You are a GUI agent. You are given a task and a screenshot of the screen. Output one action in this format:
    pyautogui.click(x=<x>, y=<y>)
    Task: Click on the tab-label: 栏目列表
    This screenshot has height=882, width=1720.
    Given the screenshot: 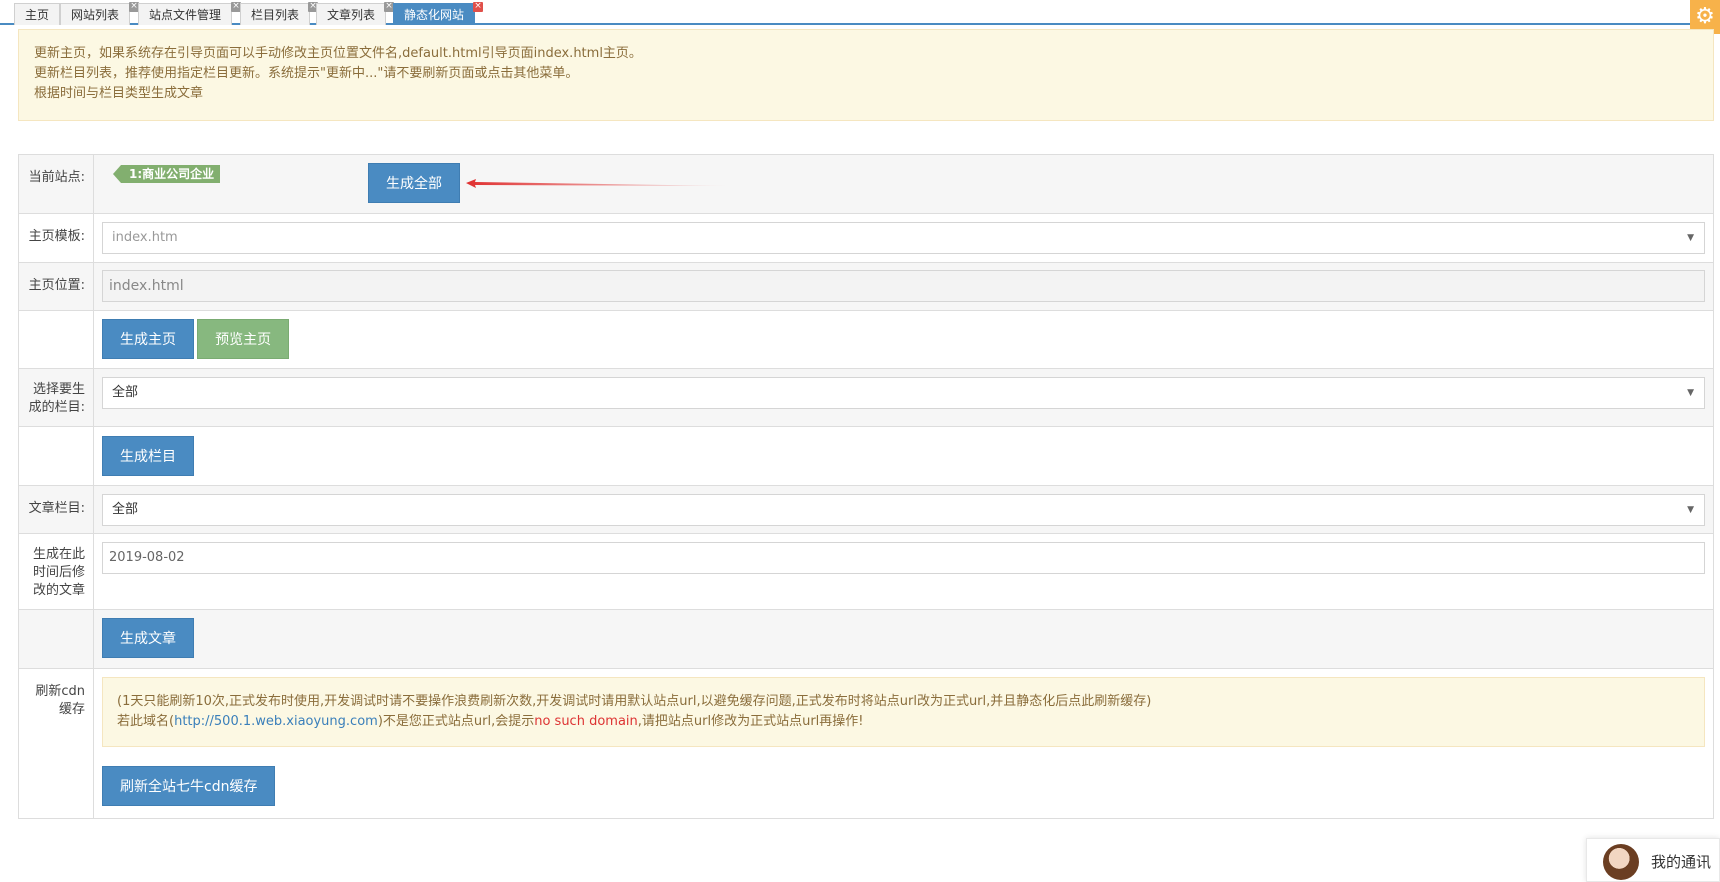 What is the action you would take?
    pyautogui.click(x=275, y=15)
    